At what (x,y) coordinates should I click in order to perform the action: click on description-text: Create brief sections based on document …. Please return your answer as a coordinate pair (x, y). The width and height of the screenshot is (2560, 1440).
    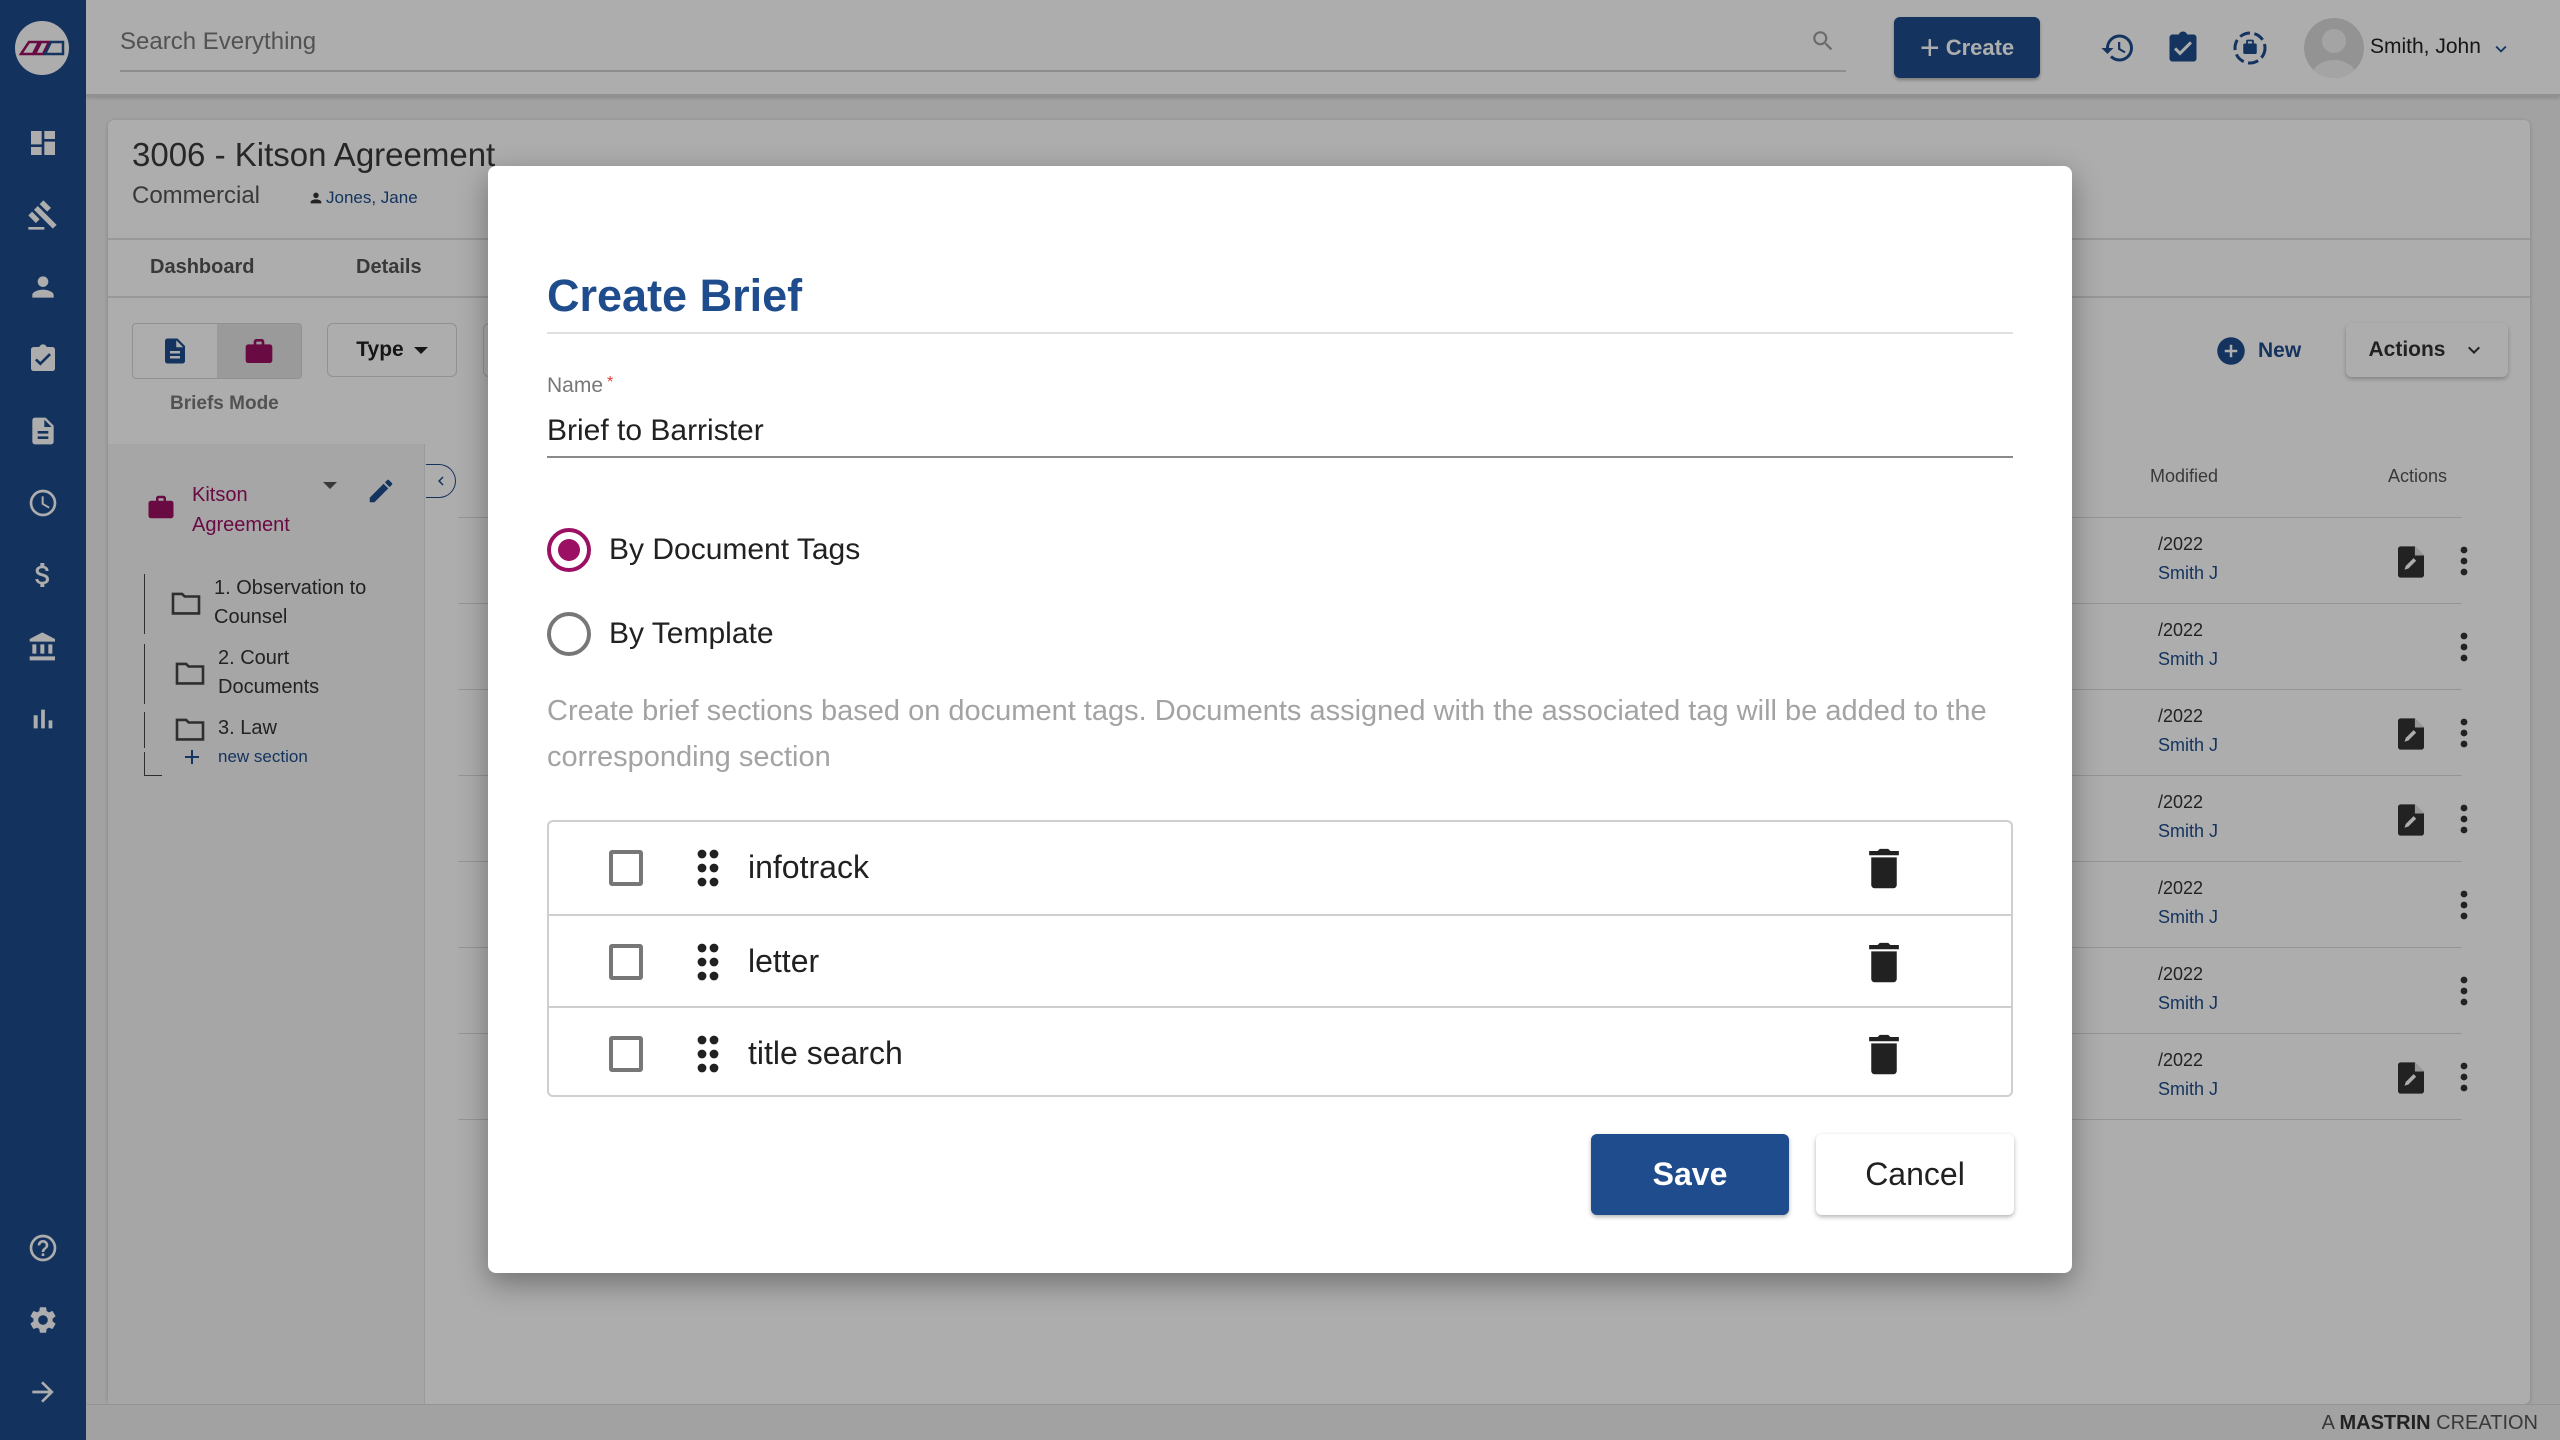
    Looking at the image, I should click on (1267, 734).